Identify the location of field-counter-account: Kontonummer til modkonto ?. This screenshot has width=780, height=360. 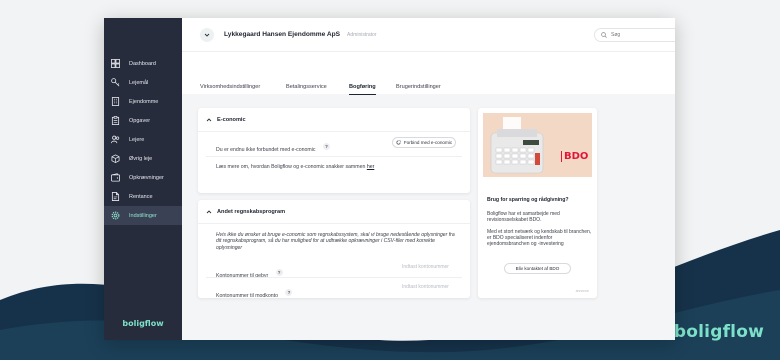
(254, 293).